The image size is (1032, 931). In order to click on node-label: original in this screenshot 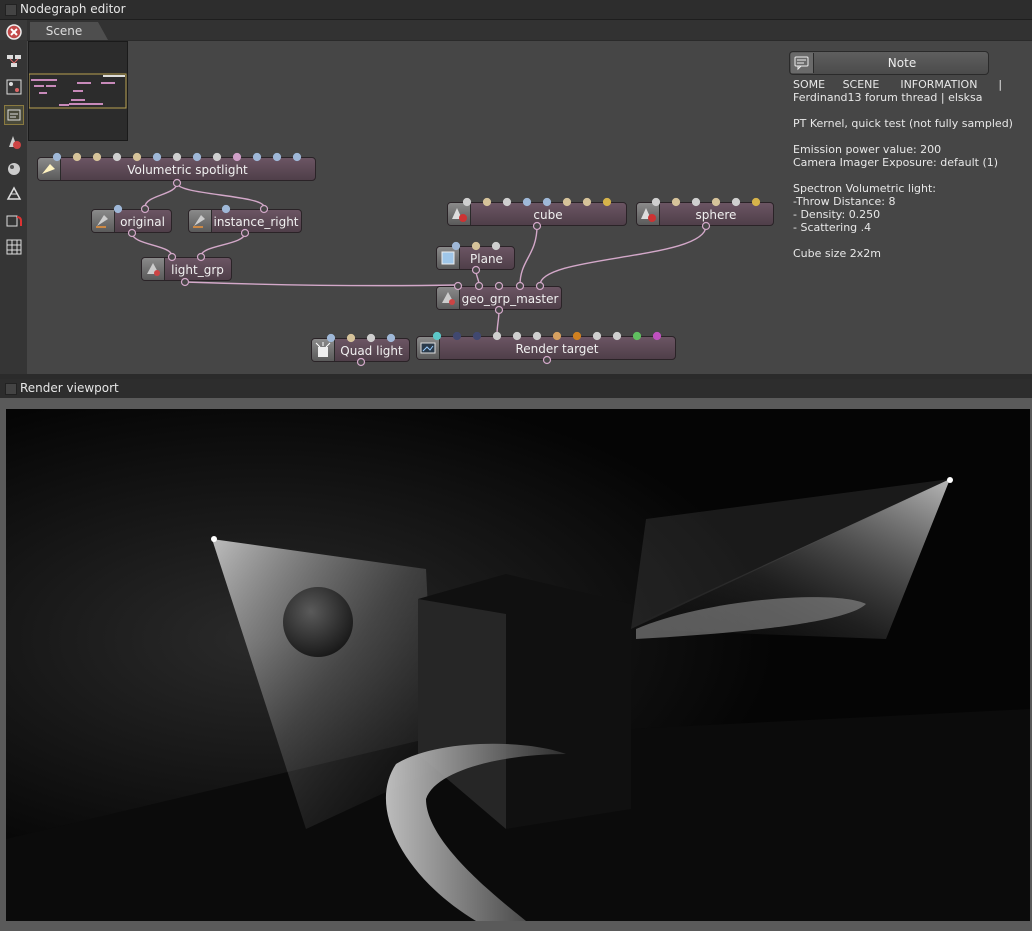, I will do `click(142, 222)`.